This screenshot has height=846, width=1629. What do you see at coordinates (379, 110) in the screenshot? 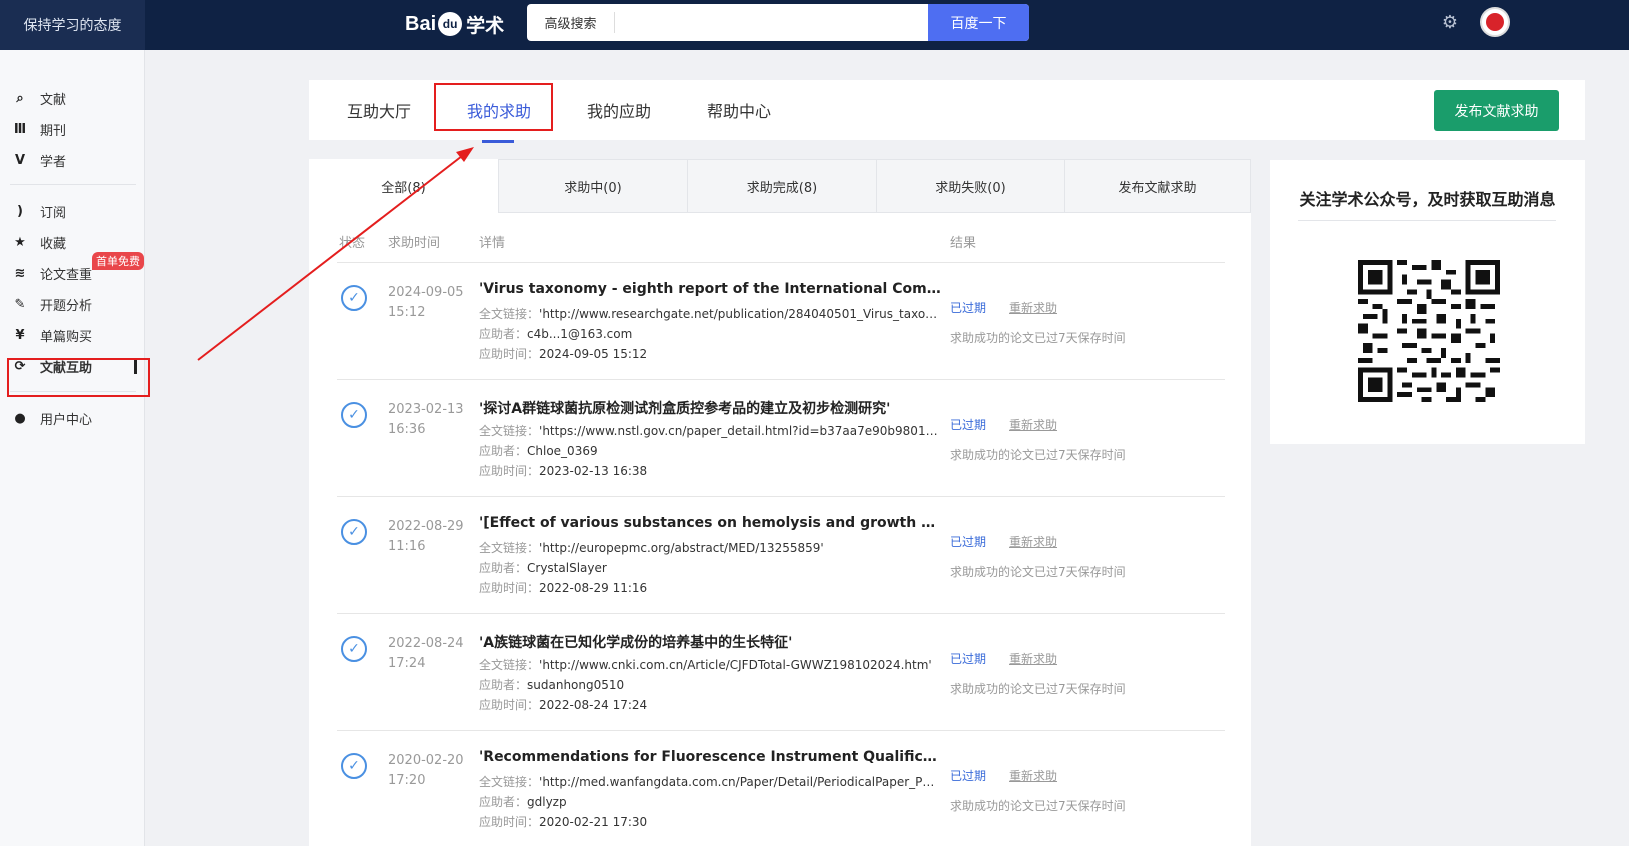
I see `tab-help-hall: 互助大厅` at bounding box center [379, 110].